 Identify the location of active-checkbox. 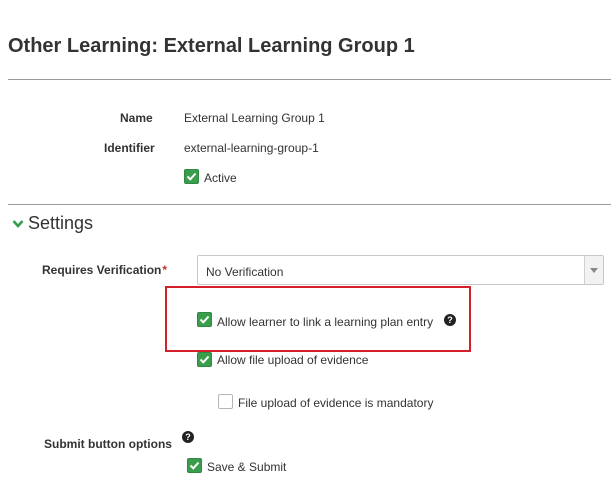
(191, 176).